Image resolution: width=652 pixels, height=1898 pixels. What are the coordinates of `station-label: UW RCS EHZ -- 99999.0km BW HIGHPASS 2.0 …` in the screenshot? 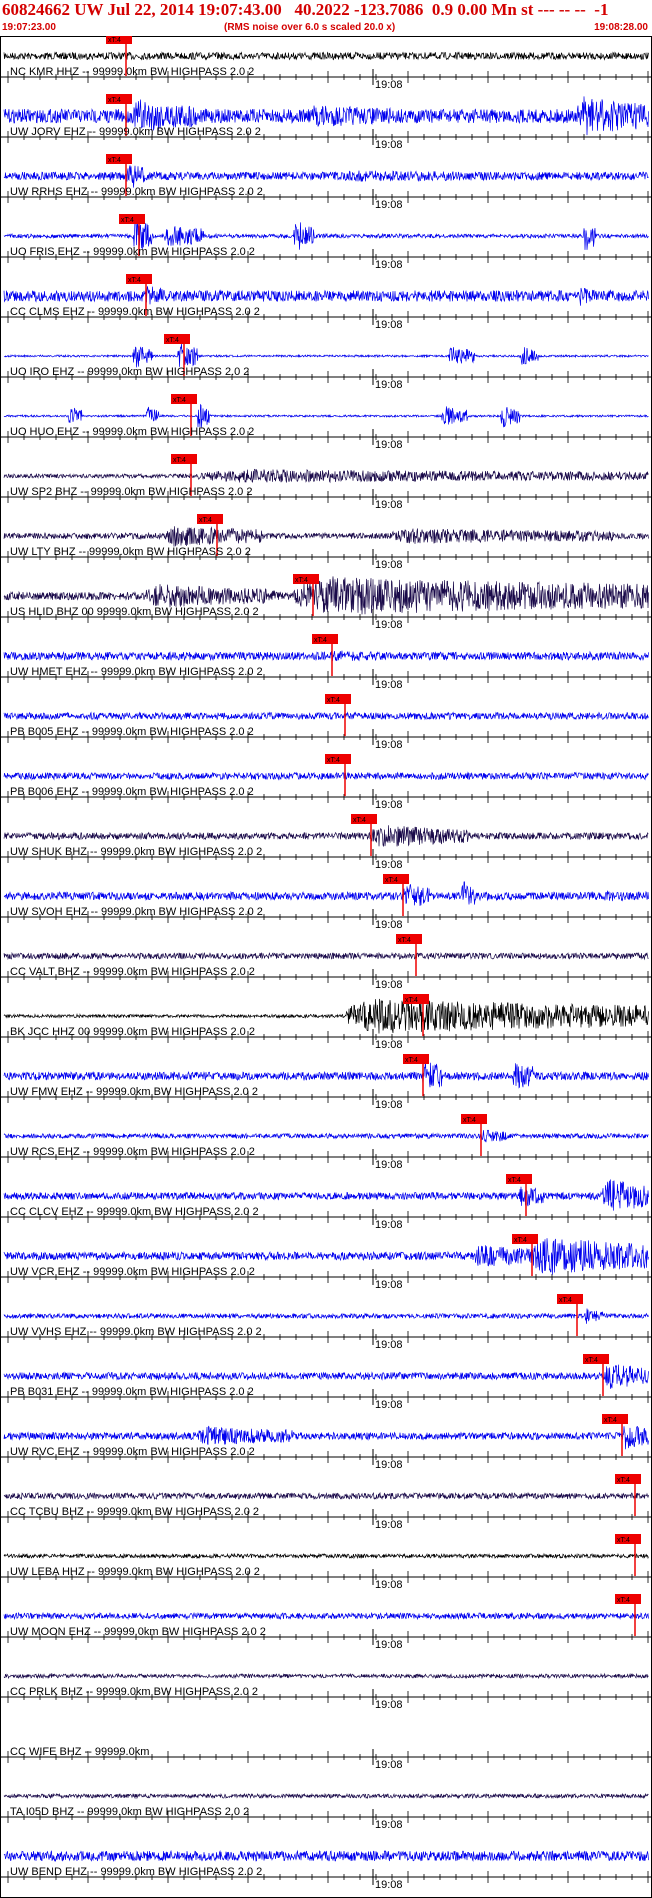 It's located at (132, 1152).